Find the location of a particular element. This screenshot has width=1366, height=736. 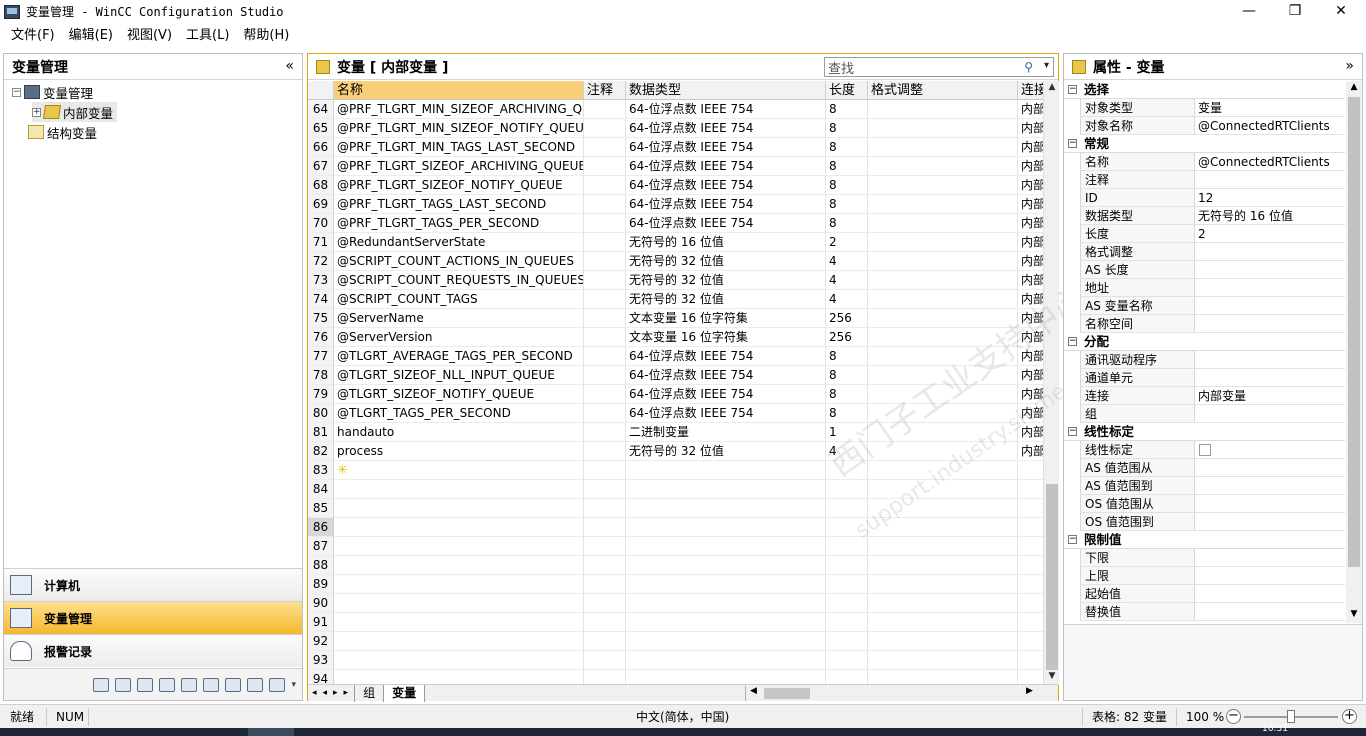

horizontal-scrollbar: ◀ ▶ is located at coordinates (892, 693).